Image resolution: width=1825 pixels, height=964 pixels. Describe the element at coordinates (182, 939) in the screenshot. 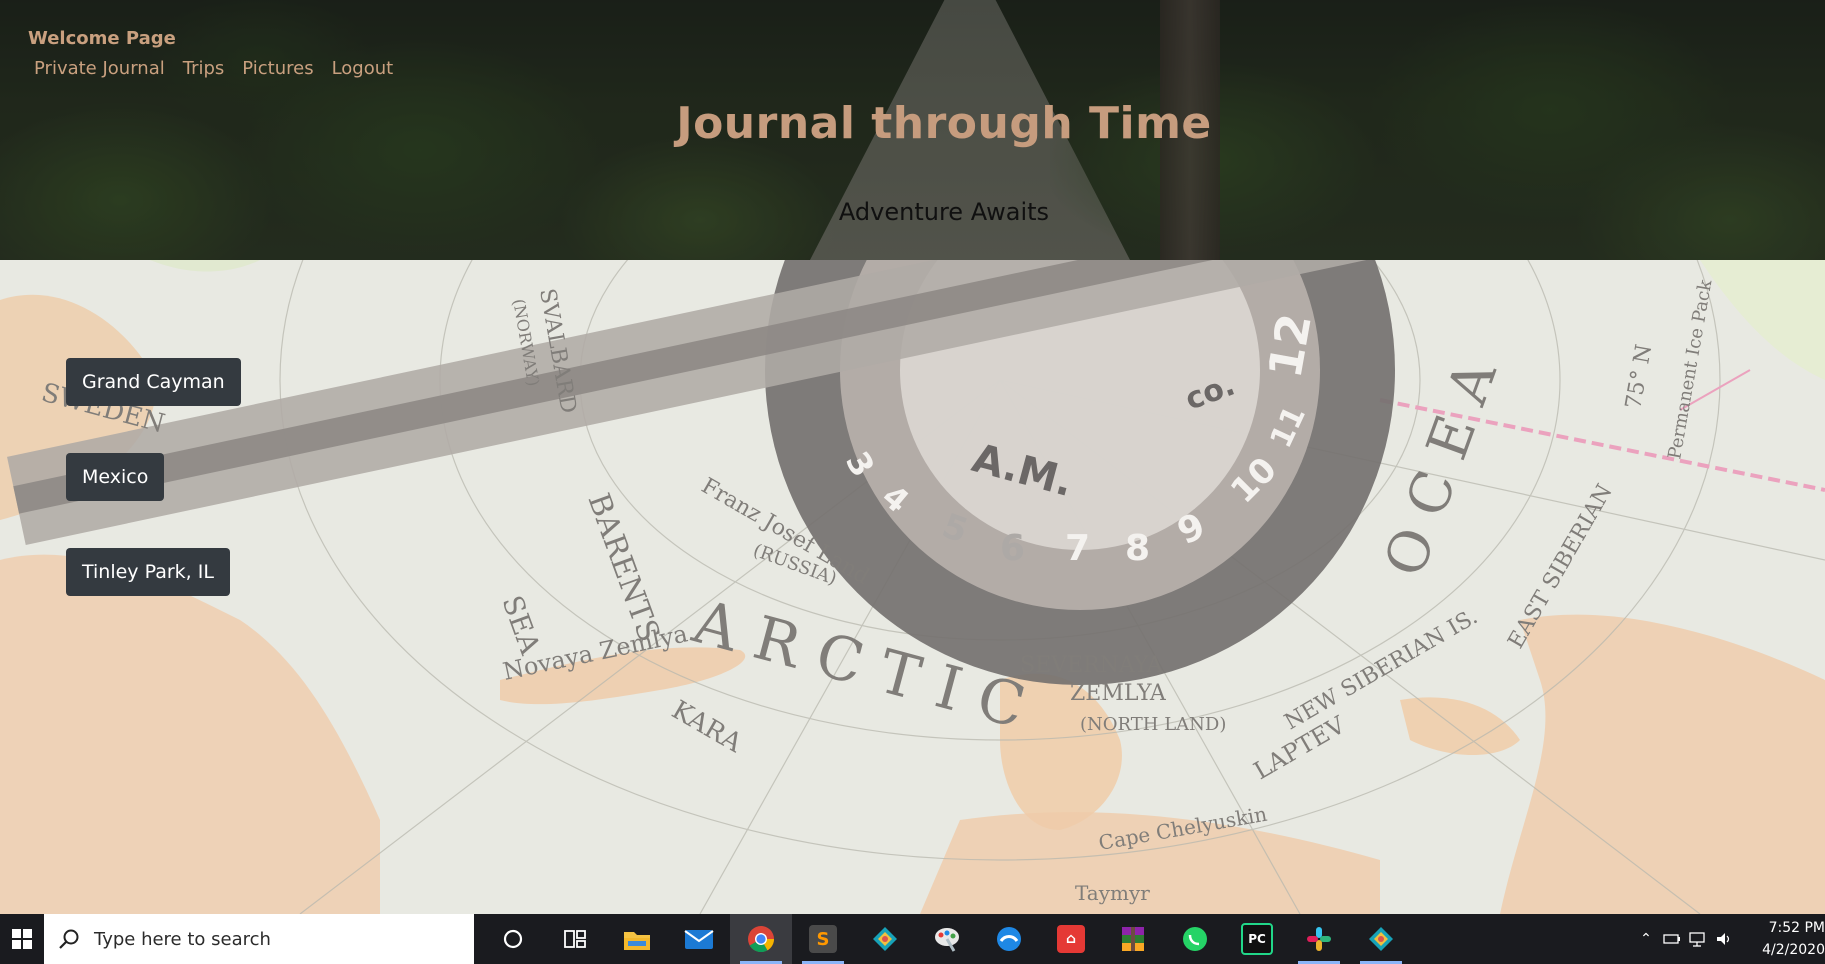

I see `search-placeholder: Type here to search` at that location.